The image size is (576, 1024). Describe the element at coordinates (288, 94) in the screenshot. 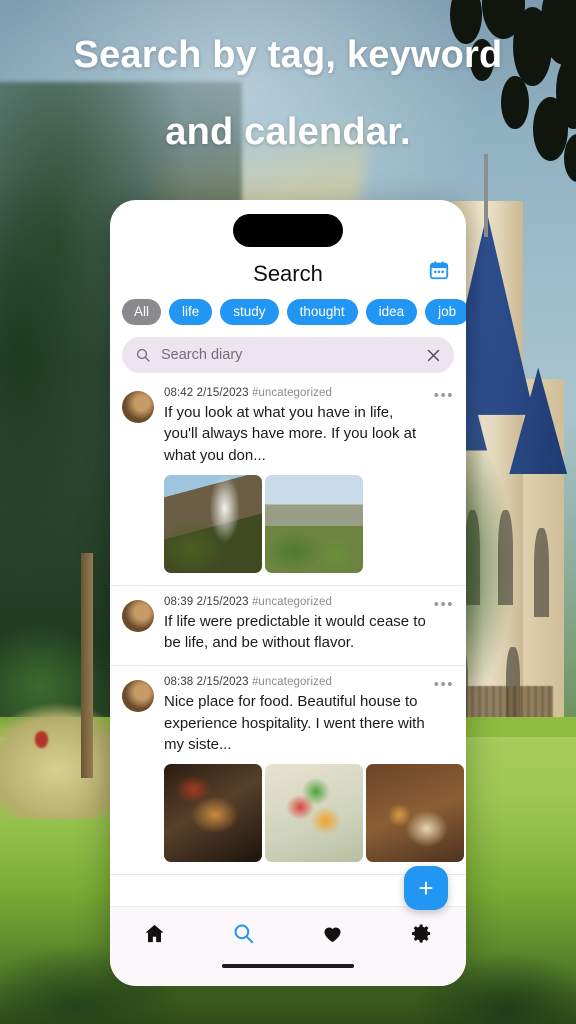

I see `promo-headline: Search by tag, keyword and calendar.` at that location.